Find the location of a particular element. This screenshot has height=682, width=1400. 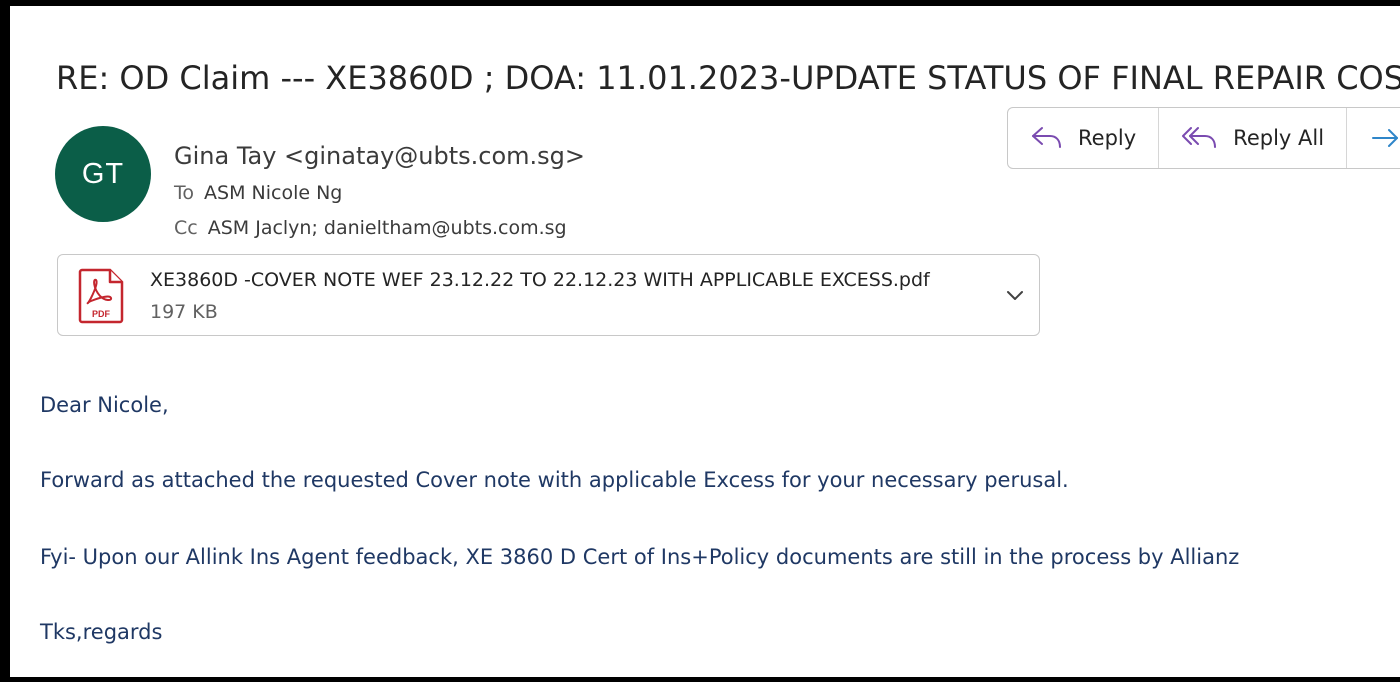

sender-avatar: GT is located at coordinates (103, 174).